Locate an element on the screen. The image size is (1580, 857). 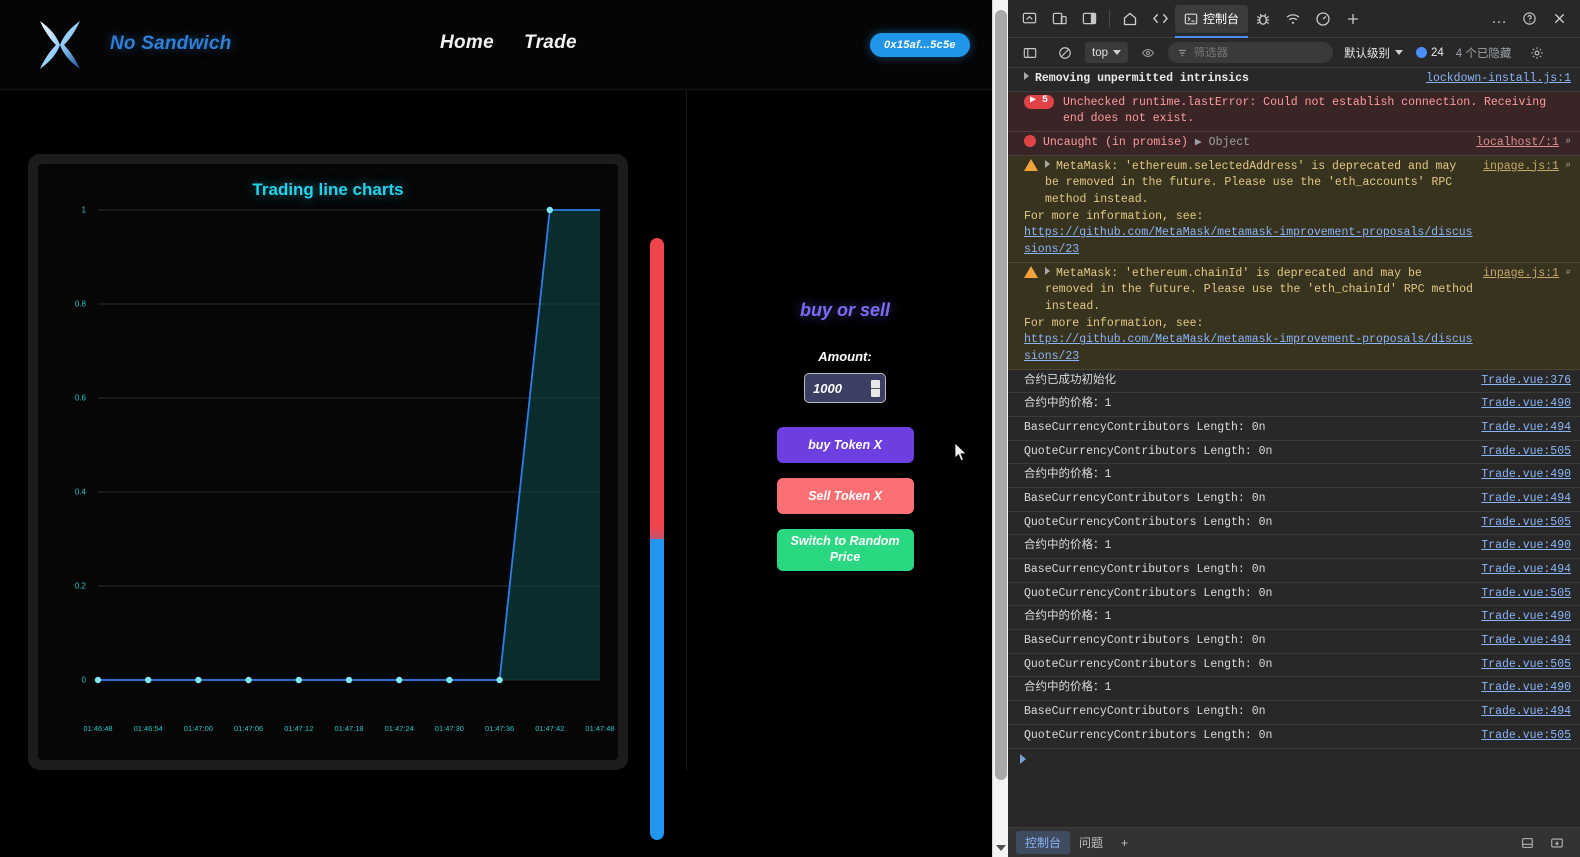
filter-input-wrapper is located at coordinates (1250, 52).